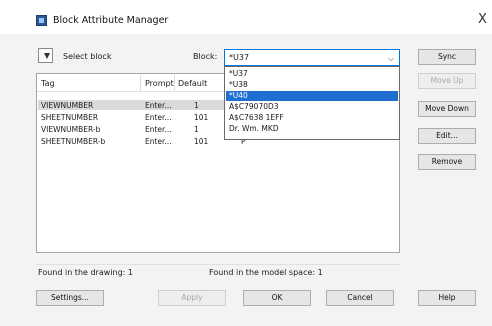  I want to click on found-in-drawing-text: Found in the drawing: 1, so click(85, 272).